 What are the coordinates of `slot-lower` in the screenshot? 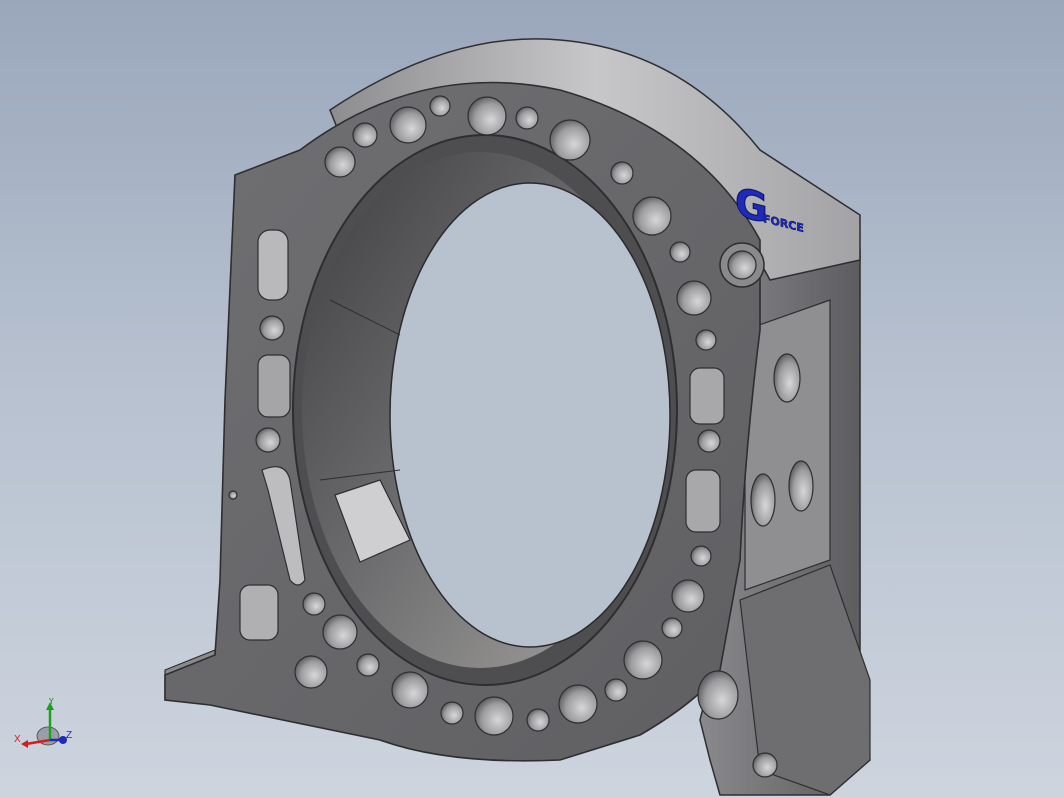 It's located at (259, 612).